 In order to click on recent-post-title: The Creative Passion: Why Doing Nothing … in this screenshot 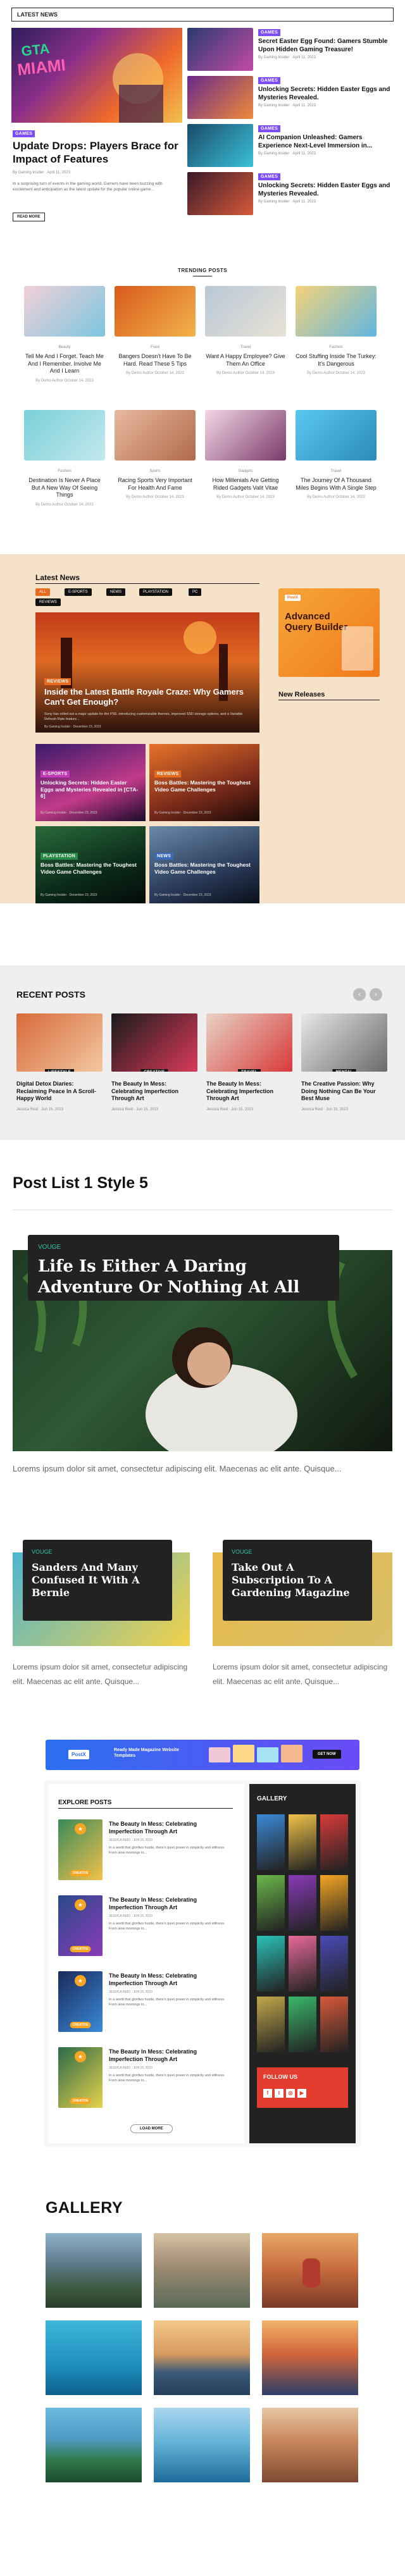, I will do `click(344, 1092)`.